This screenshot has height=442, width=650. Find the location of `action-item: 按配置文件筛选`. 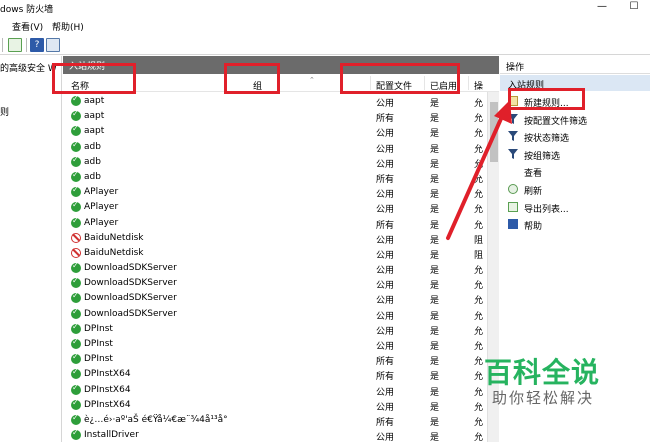

action-item: 按配置文件筛选 is located at coordinates (575, 119).